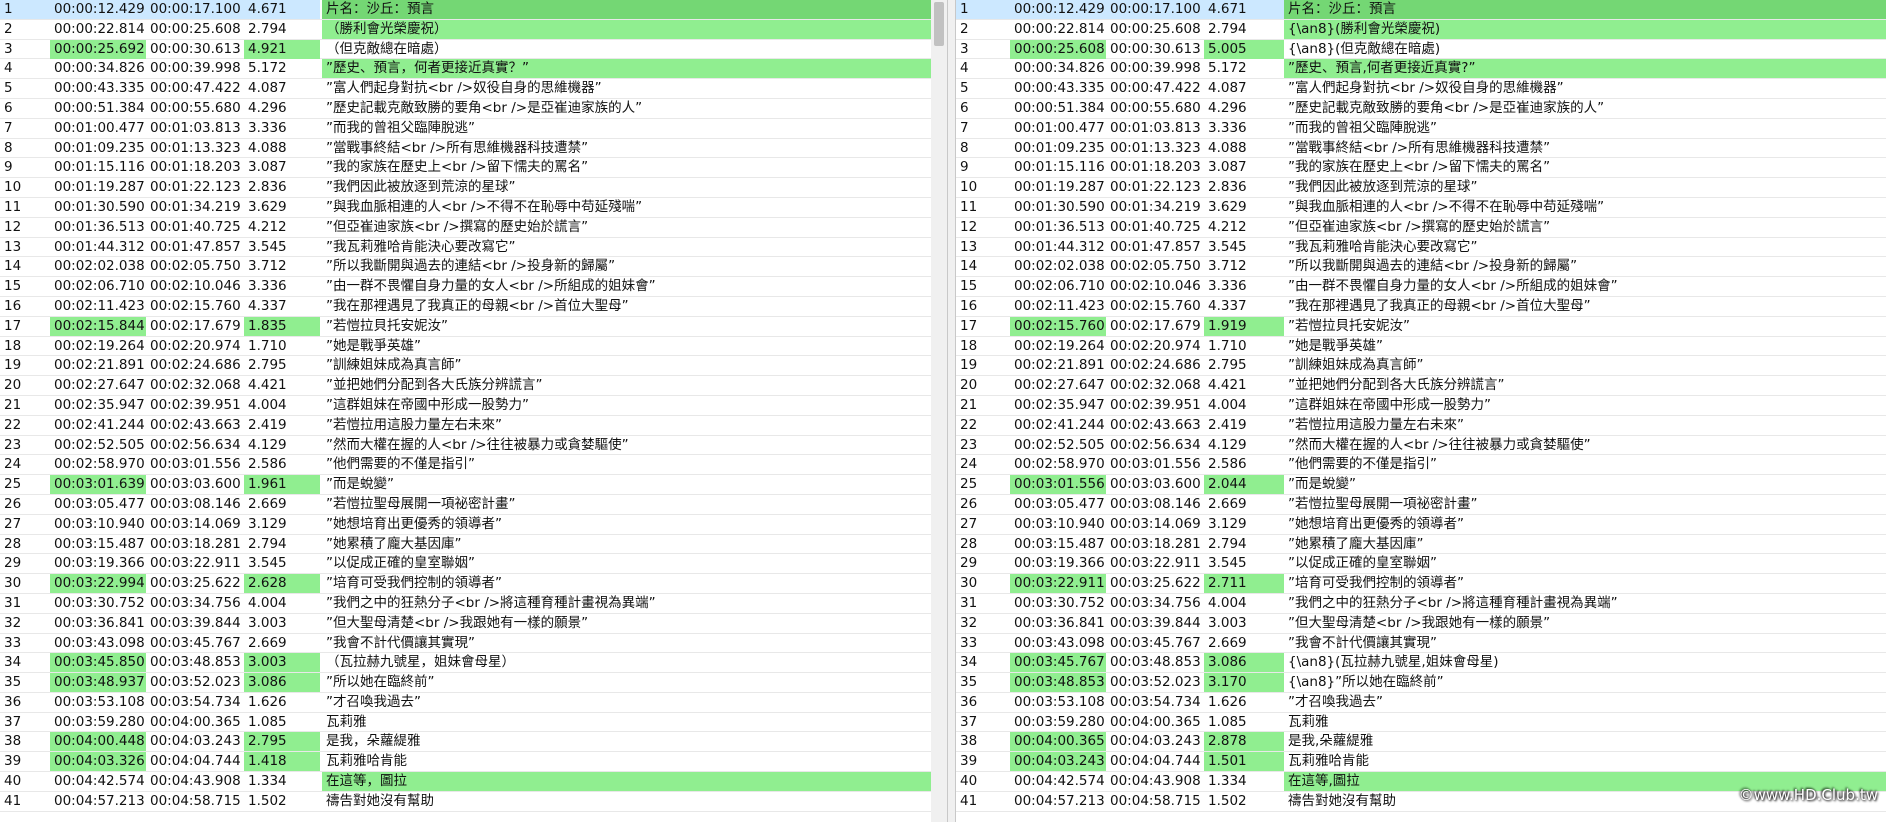 The height and width of the screenshot is (822, 1886). What do you see at coordinates (473, 683) in the screenshot?
I see `subtitle-row: 35 00:03:48.937 00:03:52.023 3.086 ”所以她在臨終前”` at bounding box center [473, 683].